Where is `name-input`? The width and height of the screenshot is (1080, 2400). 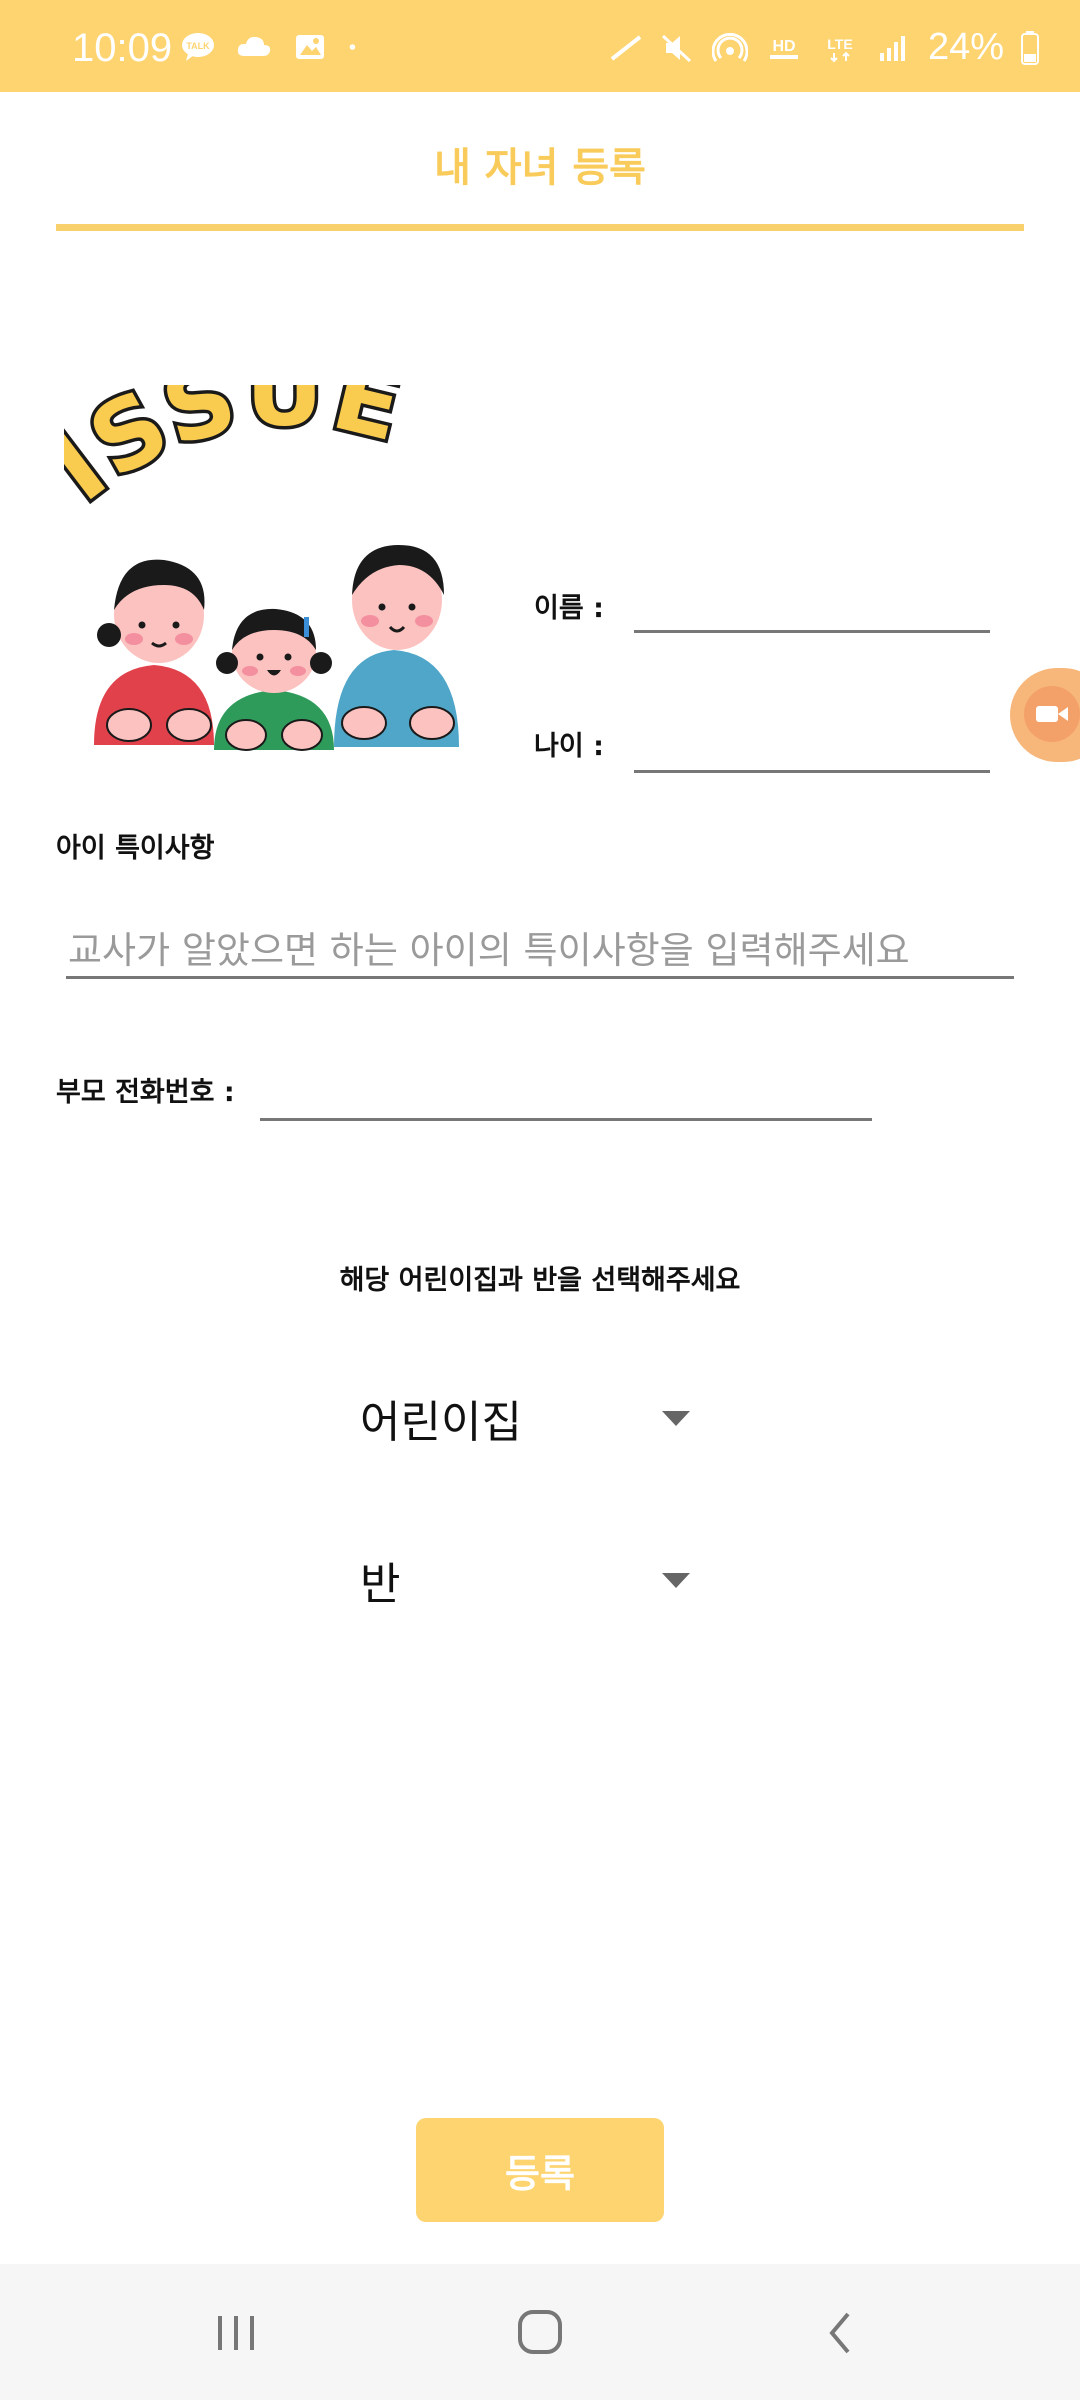
name-input is located at coordinates (812, 631).